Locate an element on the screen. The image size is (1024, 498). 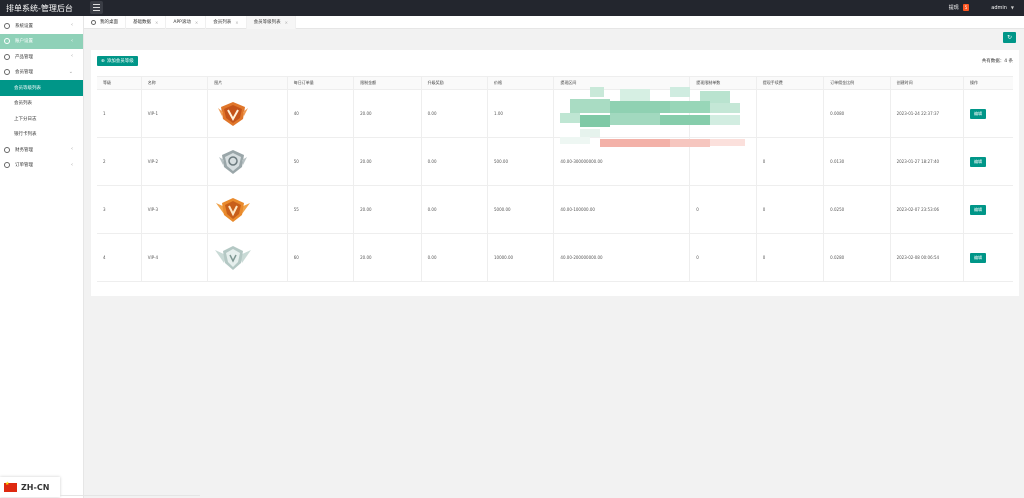
sidebar-sub-points-log: 上下分日志 is located at coordinates (41, 119).